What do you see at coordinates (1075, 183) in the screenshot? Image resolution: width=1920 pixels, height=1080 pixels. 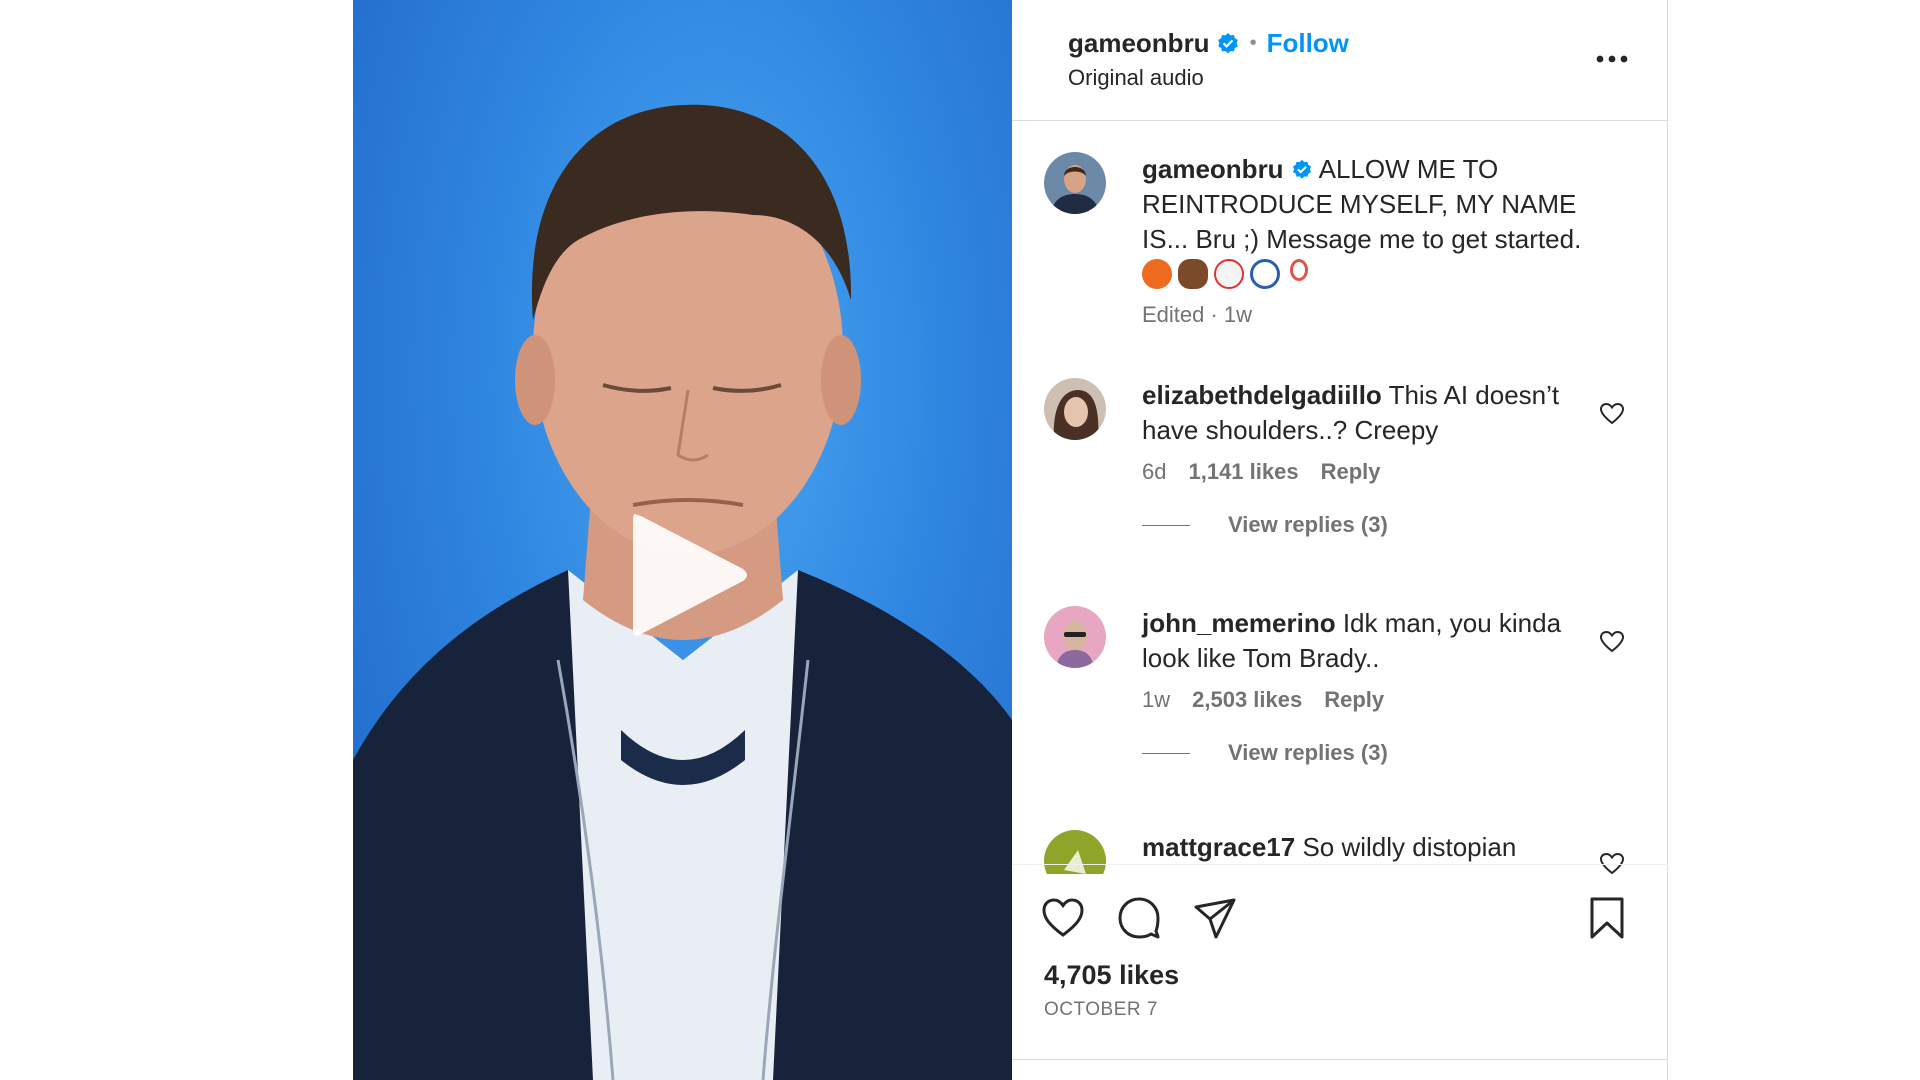 I see `caption-avatar` at bounding box center [1075, 183].